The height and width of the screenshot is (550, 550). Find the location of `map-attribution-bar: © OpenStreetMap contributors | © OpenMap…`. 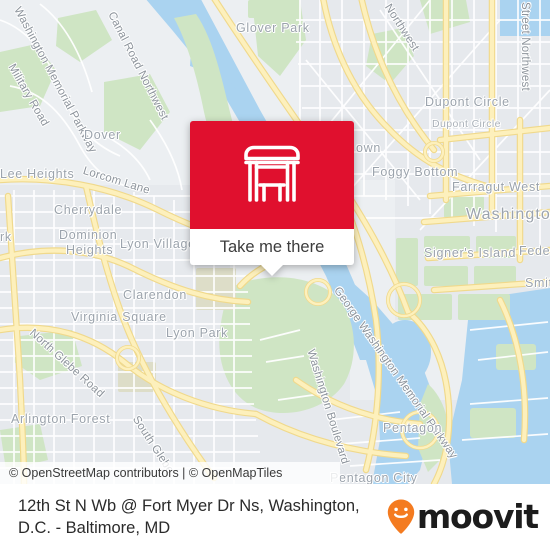

map-attribution-bar: © OpenStreetMap contributors | © OpenMap… is located at coordinates (170, 473).